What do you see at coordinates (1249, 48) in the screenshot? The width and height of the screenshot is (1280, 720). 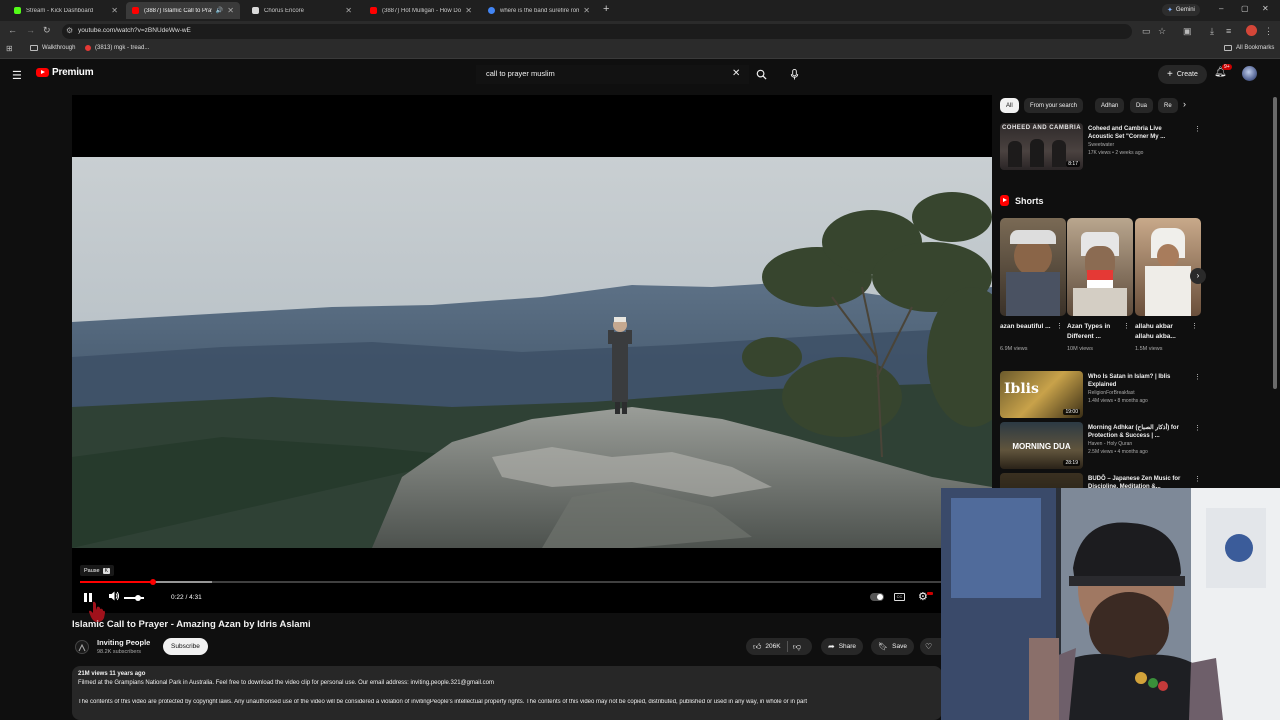 I see `all-bookmarks-button: All Bookmarks` at bounding box center [1249, 48].